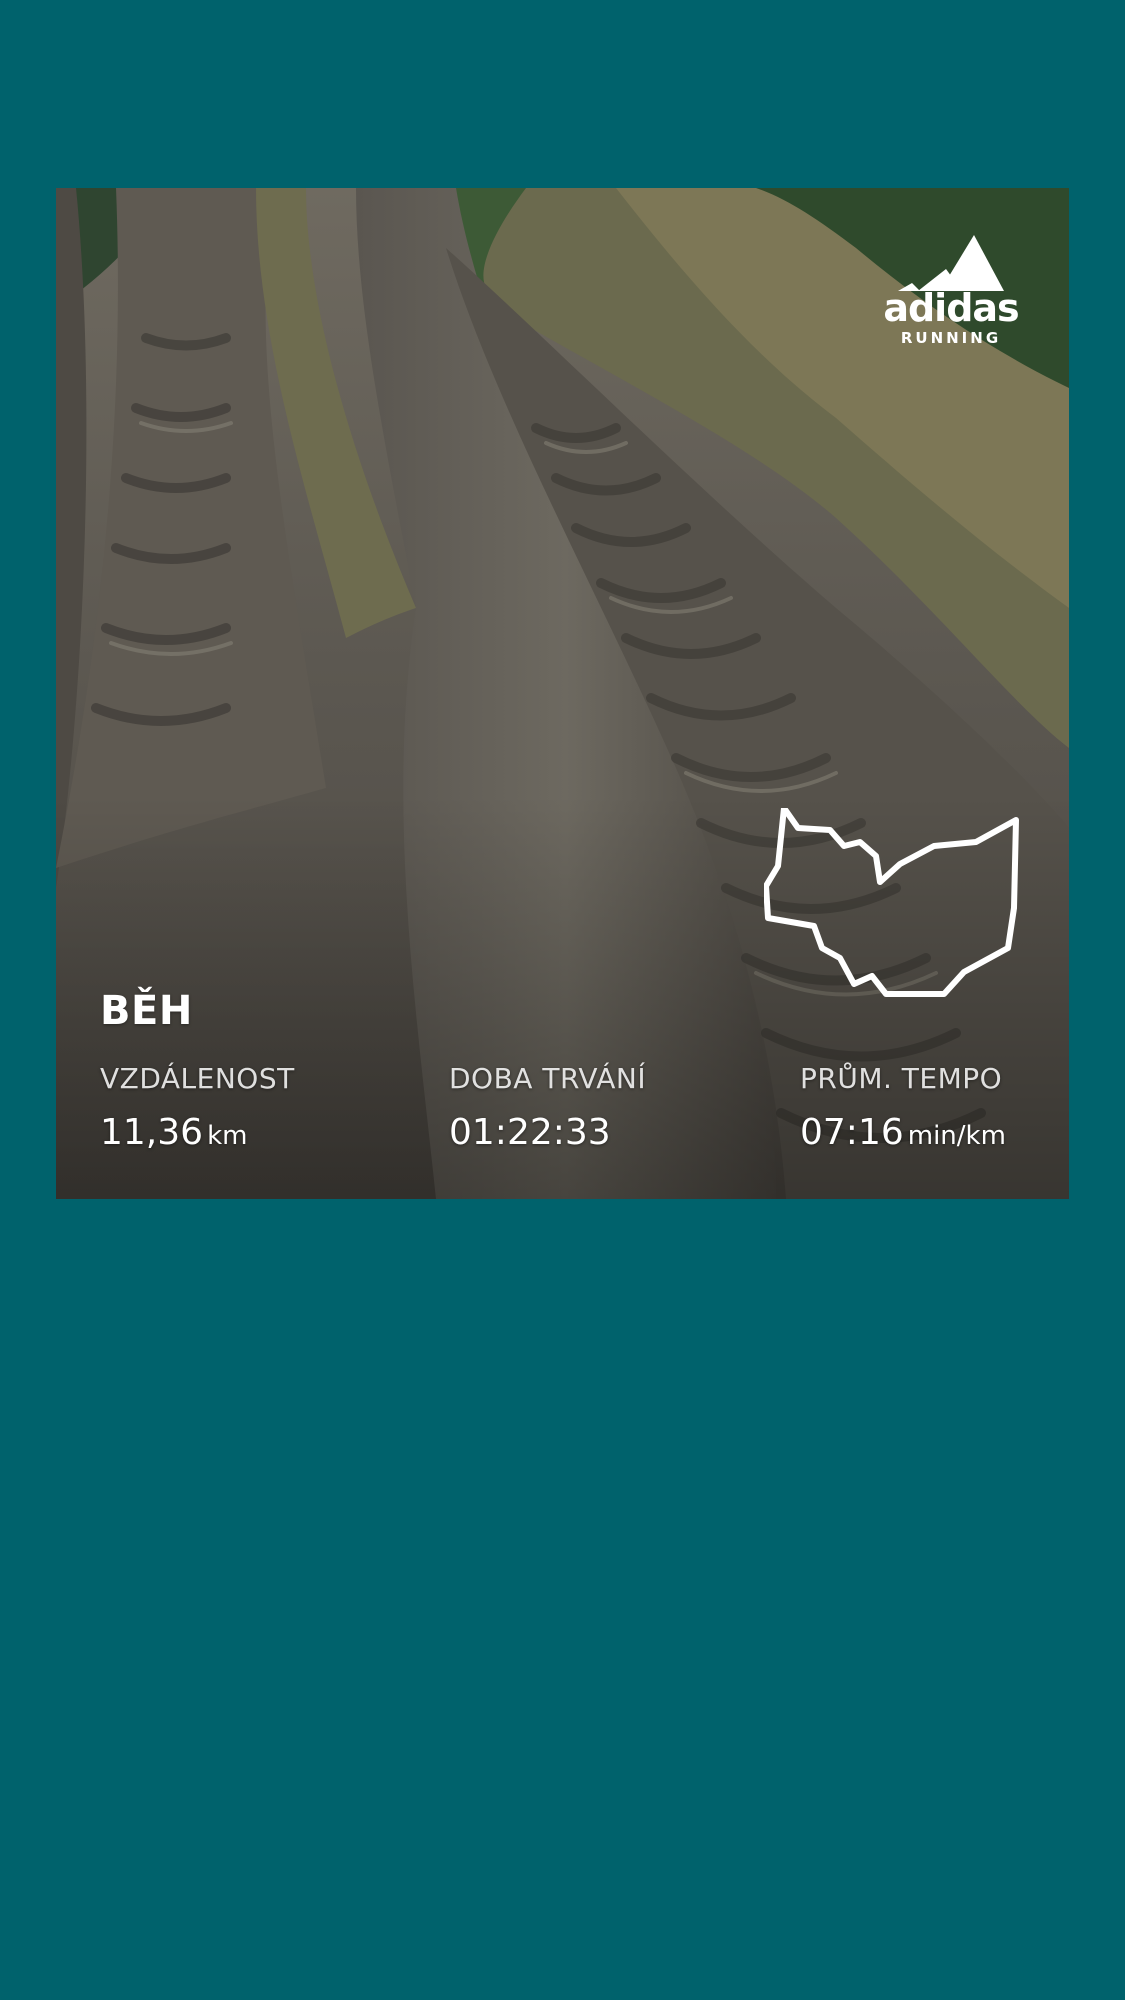  I want to click on stat-distance-value-row: 11,36 km, so click(197, 1136).